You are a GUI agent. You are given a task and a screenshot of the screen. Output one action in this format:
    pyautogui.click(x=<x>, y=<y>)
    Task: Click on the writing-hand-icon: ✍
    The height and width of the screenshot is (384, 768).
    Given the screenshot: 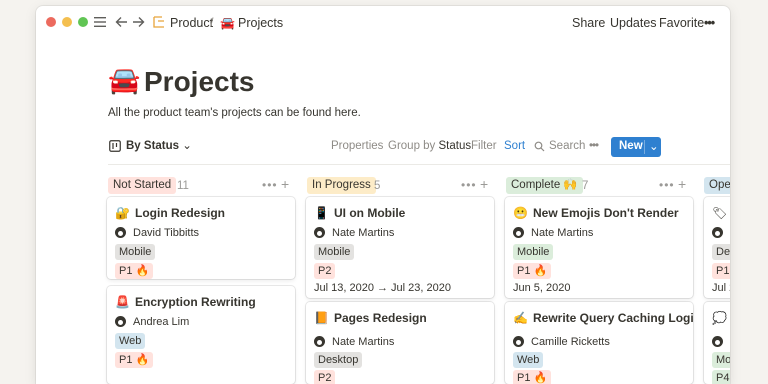 What is the action you would take?
    pyautogui.click(x=520, y=318)
    